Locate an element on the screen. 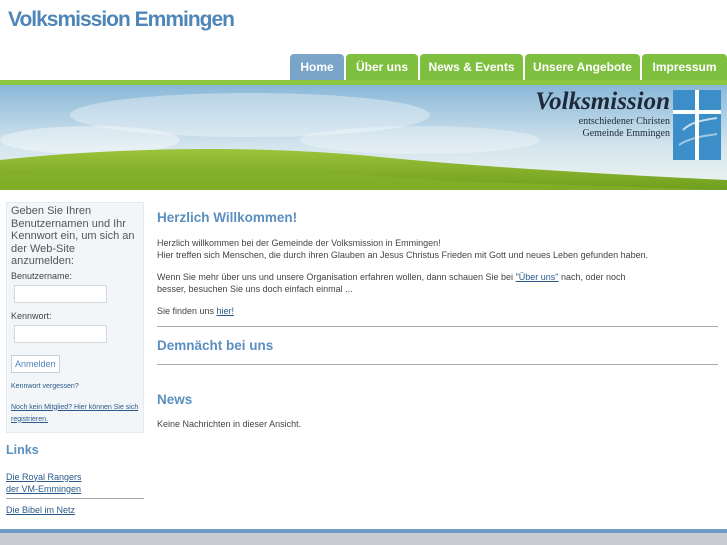  upcoming-heading: Demnächt bei uns is located at coordinates (215, 345).